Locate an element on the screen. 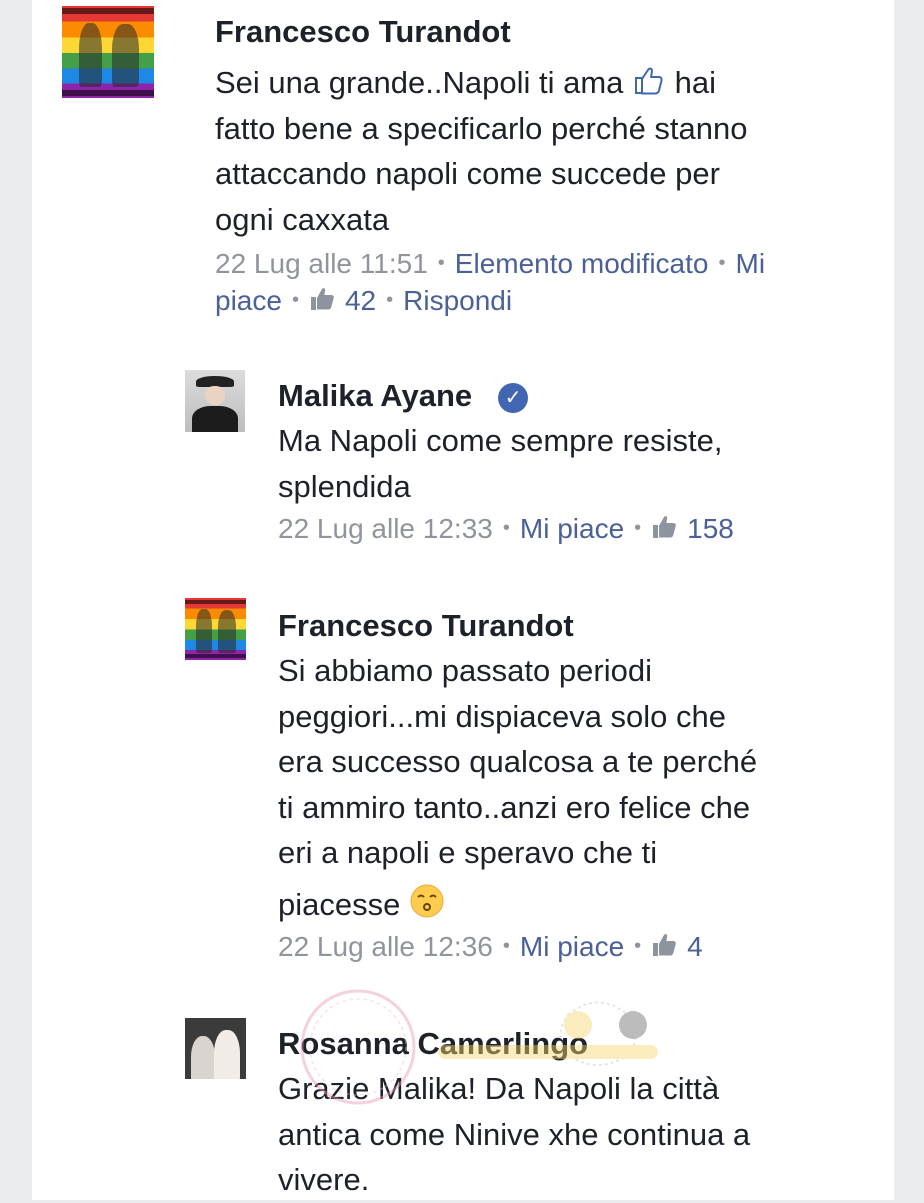 The height and width of the screenshot is (1203, 924). comment-line: Sei una grande..Napoli ti ama is located at coordinates (419, 82).